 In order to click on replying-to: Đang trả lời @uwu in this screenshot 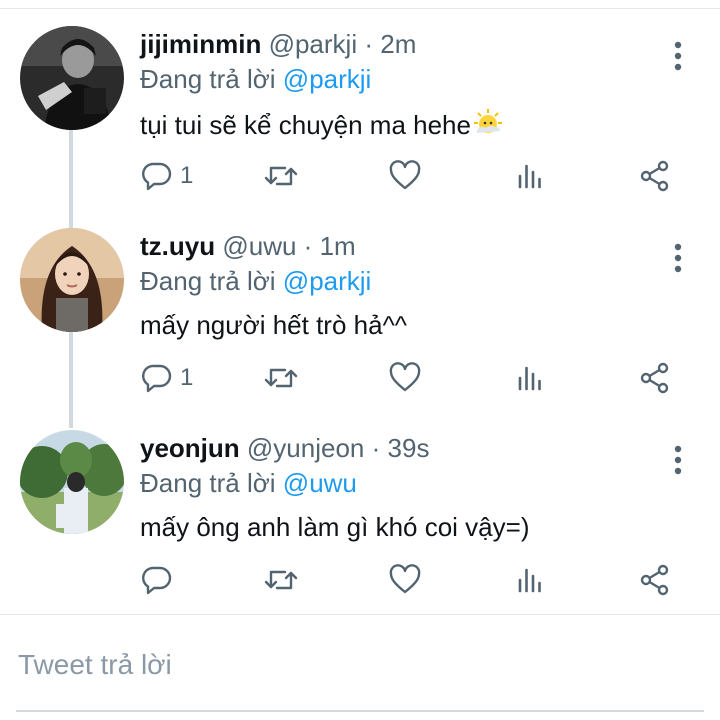, I will do `click(248, 483)`.